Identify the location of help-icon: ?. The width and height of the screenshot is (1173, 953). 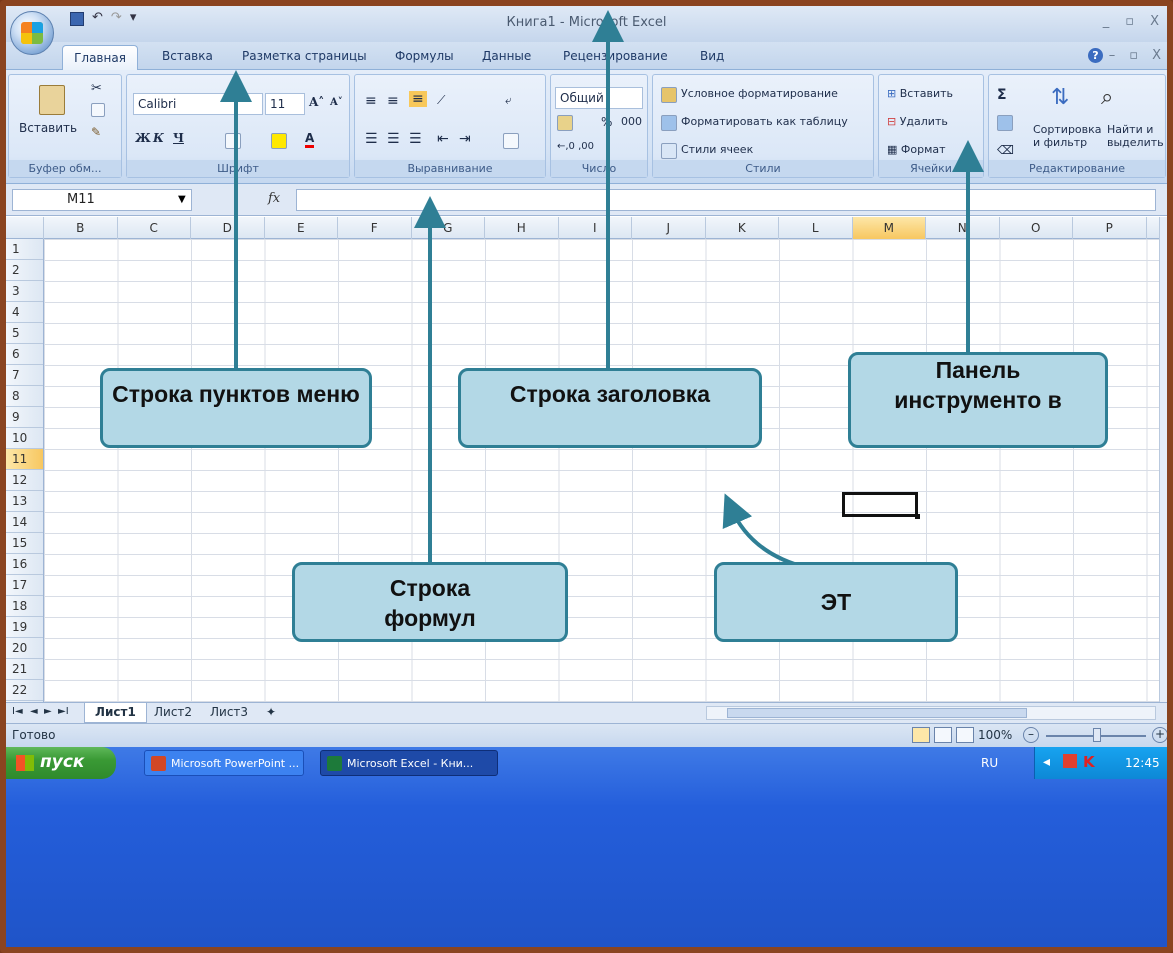
(1095, 55).